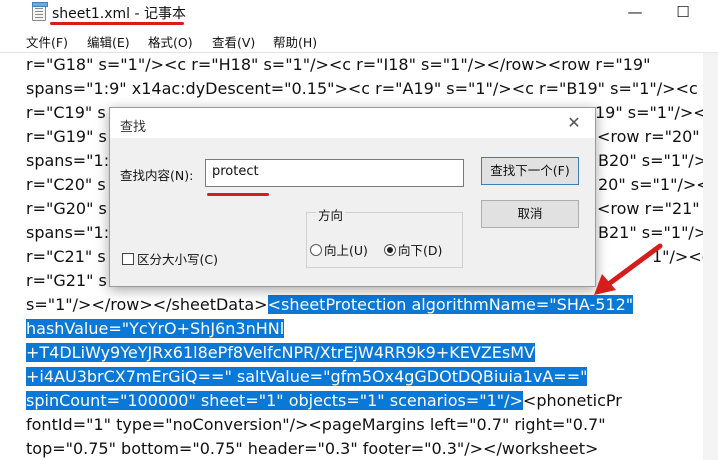  What do you see at coordinates (238, 194) in the screenshot?
I see `find-annotation-underline` at bounding box center [238, 194].